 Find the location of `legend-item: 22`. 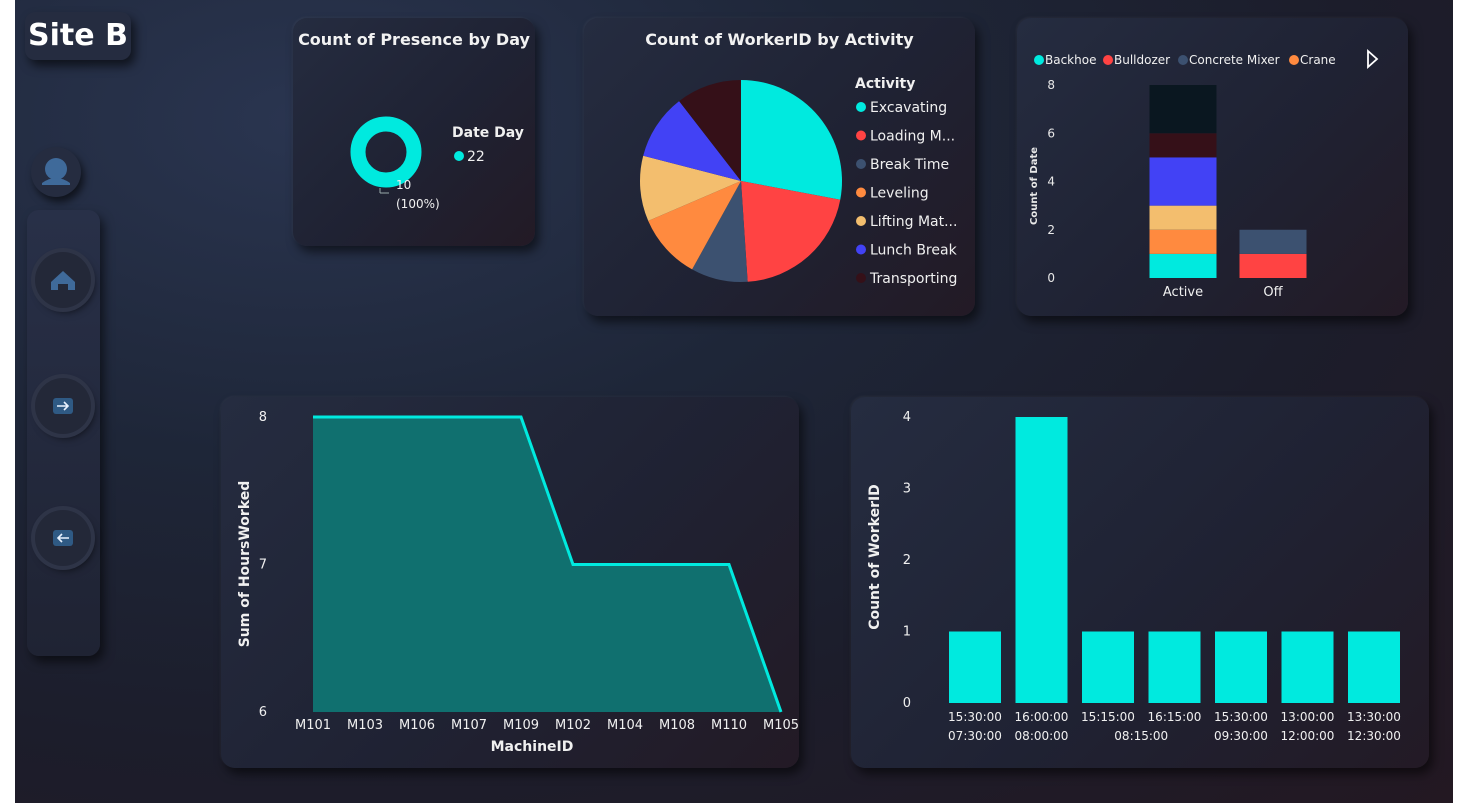

legend-item: 22 is located at coordinates (476, 157).